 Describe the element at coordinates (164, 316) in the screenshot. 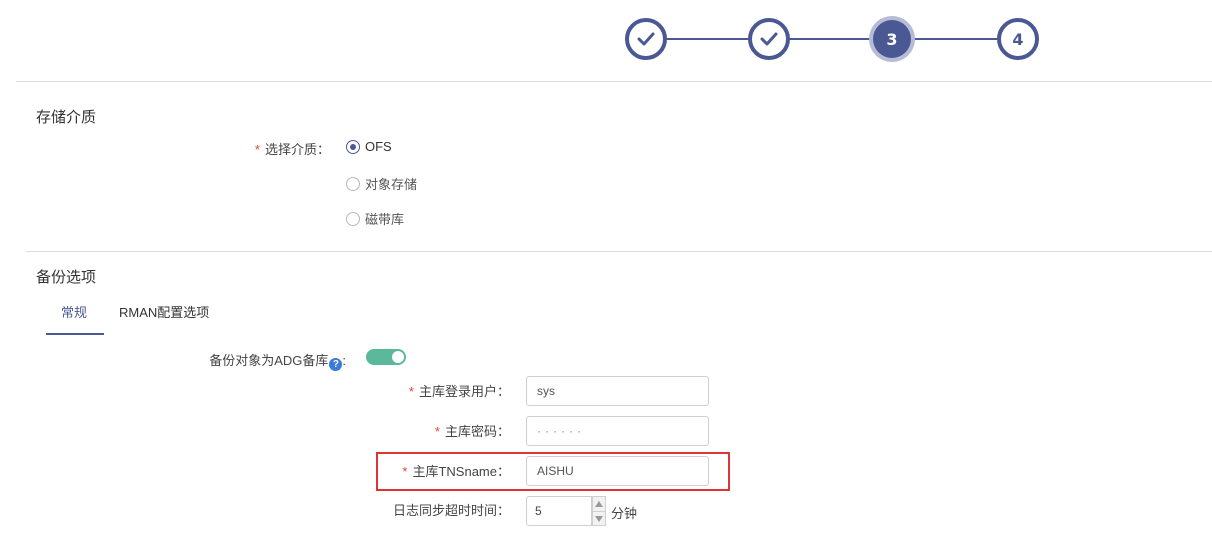

I see `tab-rman-config: RMAN配置选项` at that location.